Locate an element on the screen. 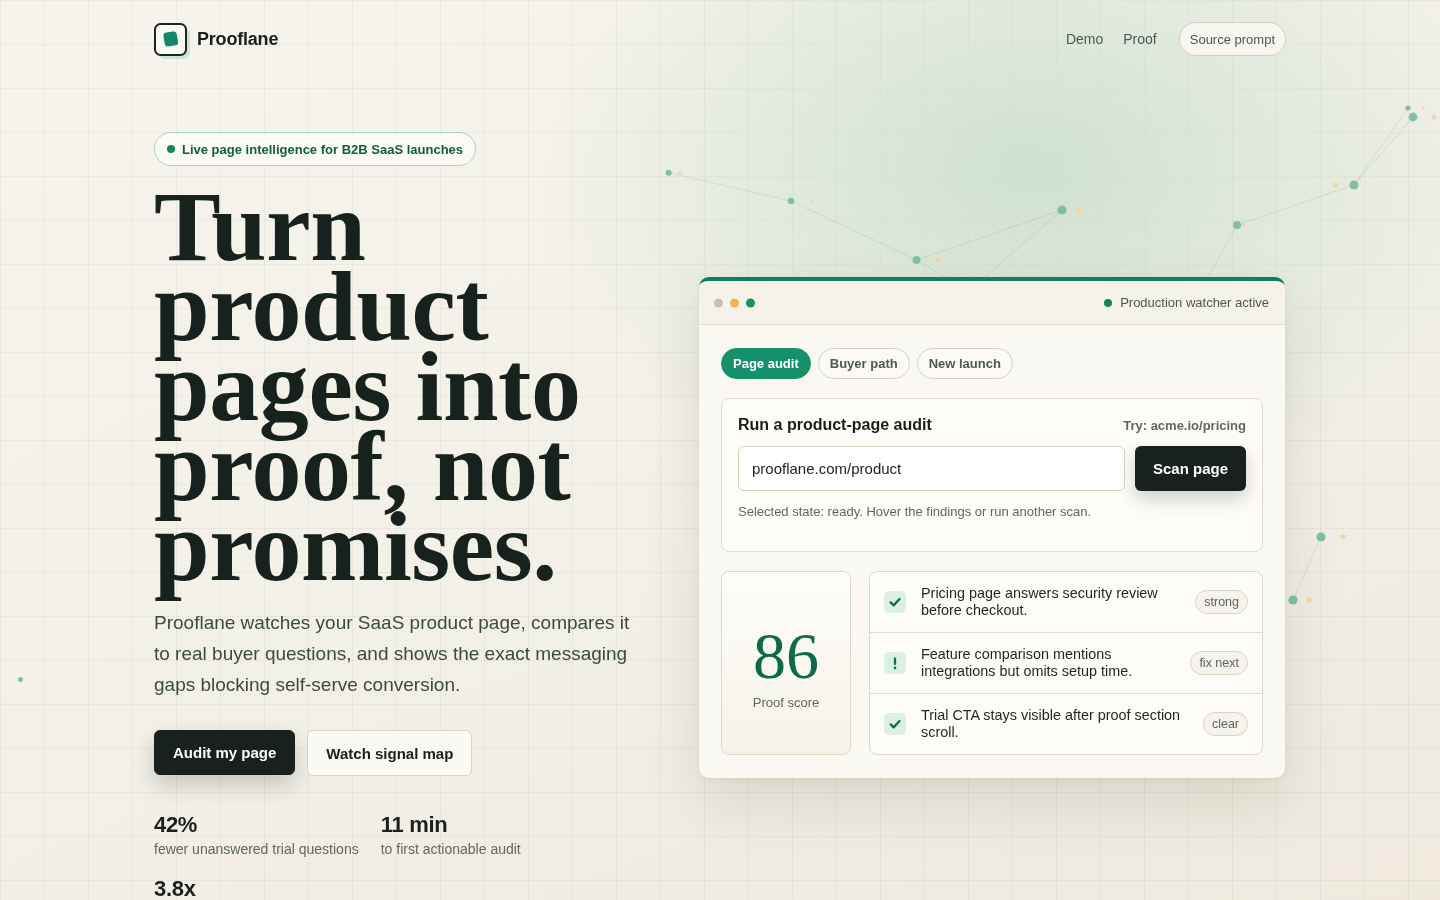 This screenshot has height=900, width=1440. score-value: 86 is located at coordinates (786, 655).